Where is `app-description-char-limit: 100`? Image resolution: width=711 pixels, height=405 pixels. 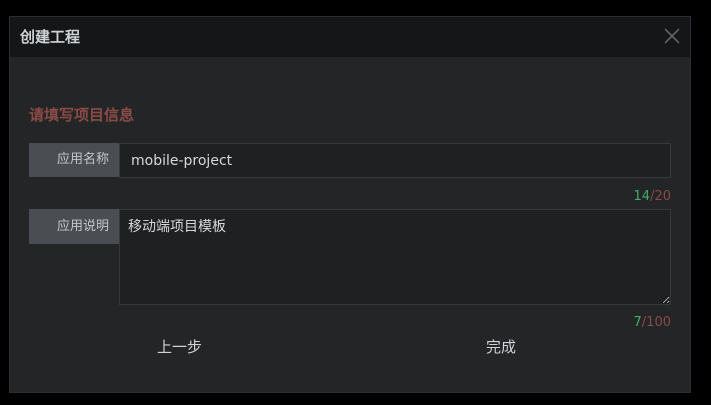
app-description-char-limit: 100 is located at coordinates (658, 322).